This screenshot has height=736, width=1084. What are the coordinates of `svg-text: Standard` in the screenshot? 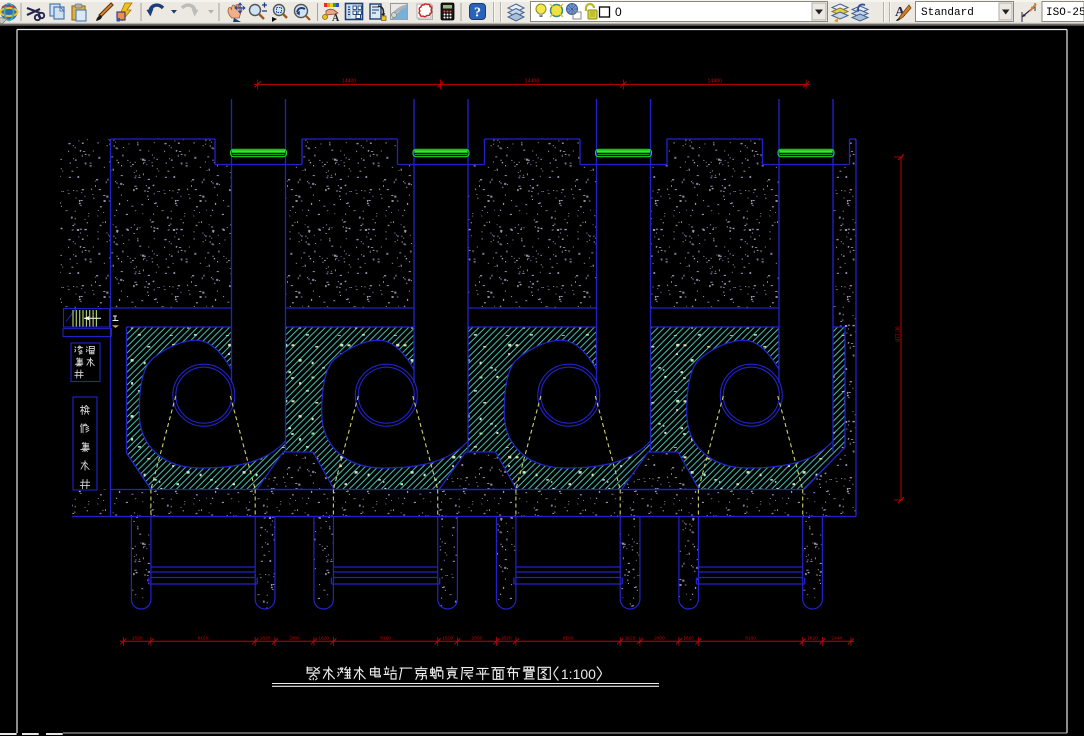 It's located at (947, 13).